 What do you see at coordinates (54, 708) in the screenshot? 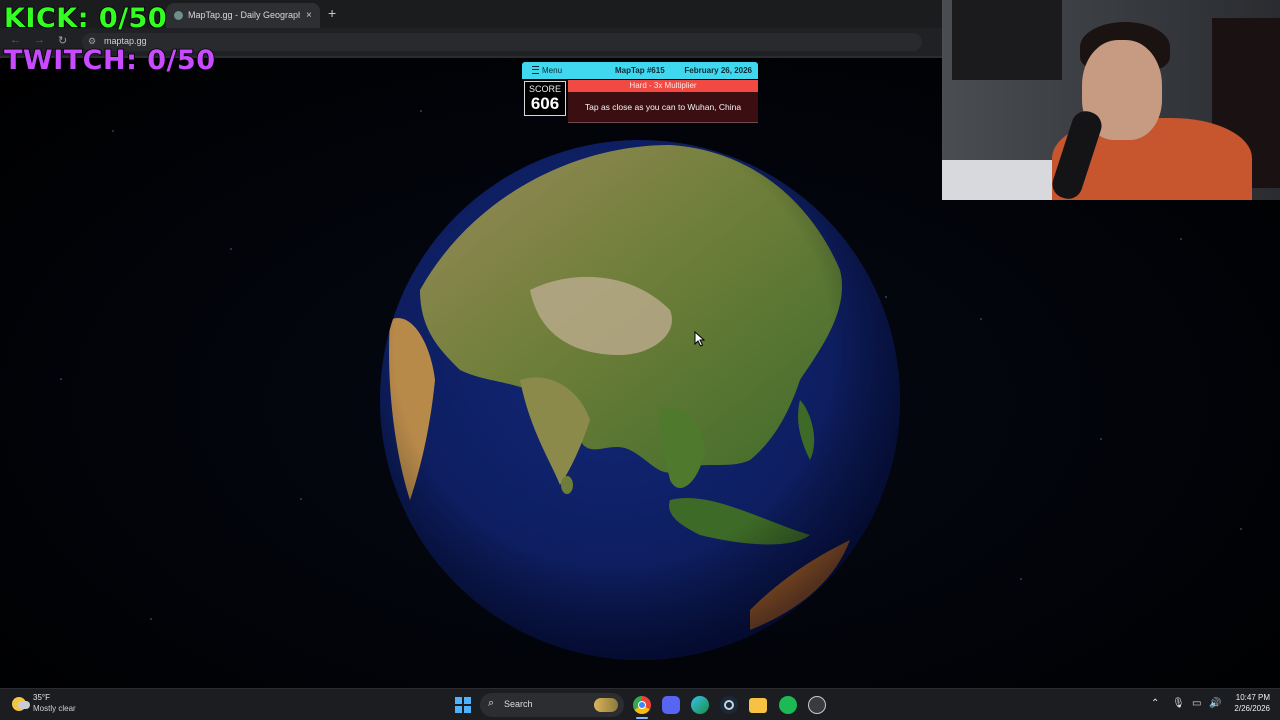
I see `weather-description: Mostly clear` at bounding box center [54, 708].